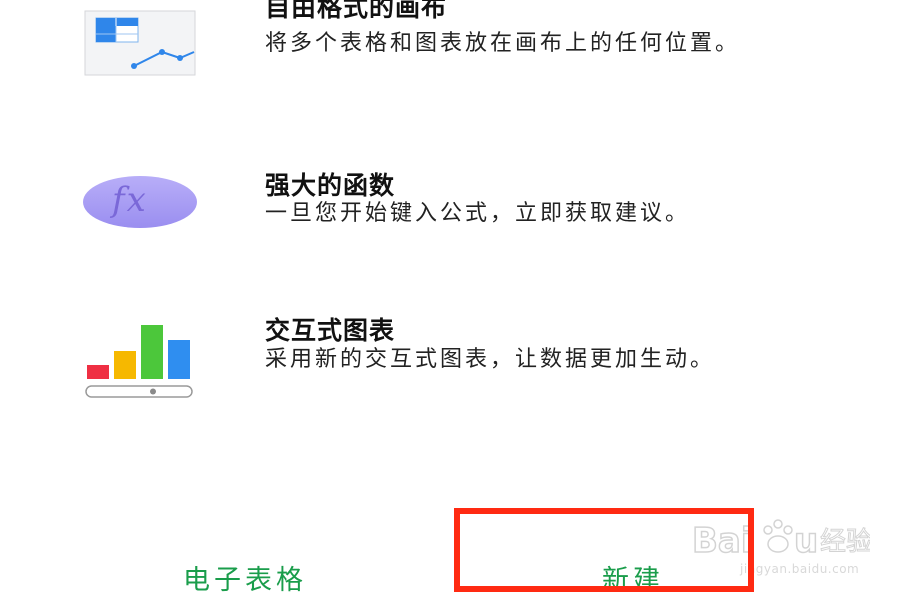 This screenshot has width=900, height=600. I want to click on spreadsheets-button: 电子表格, so click(245, 577).